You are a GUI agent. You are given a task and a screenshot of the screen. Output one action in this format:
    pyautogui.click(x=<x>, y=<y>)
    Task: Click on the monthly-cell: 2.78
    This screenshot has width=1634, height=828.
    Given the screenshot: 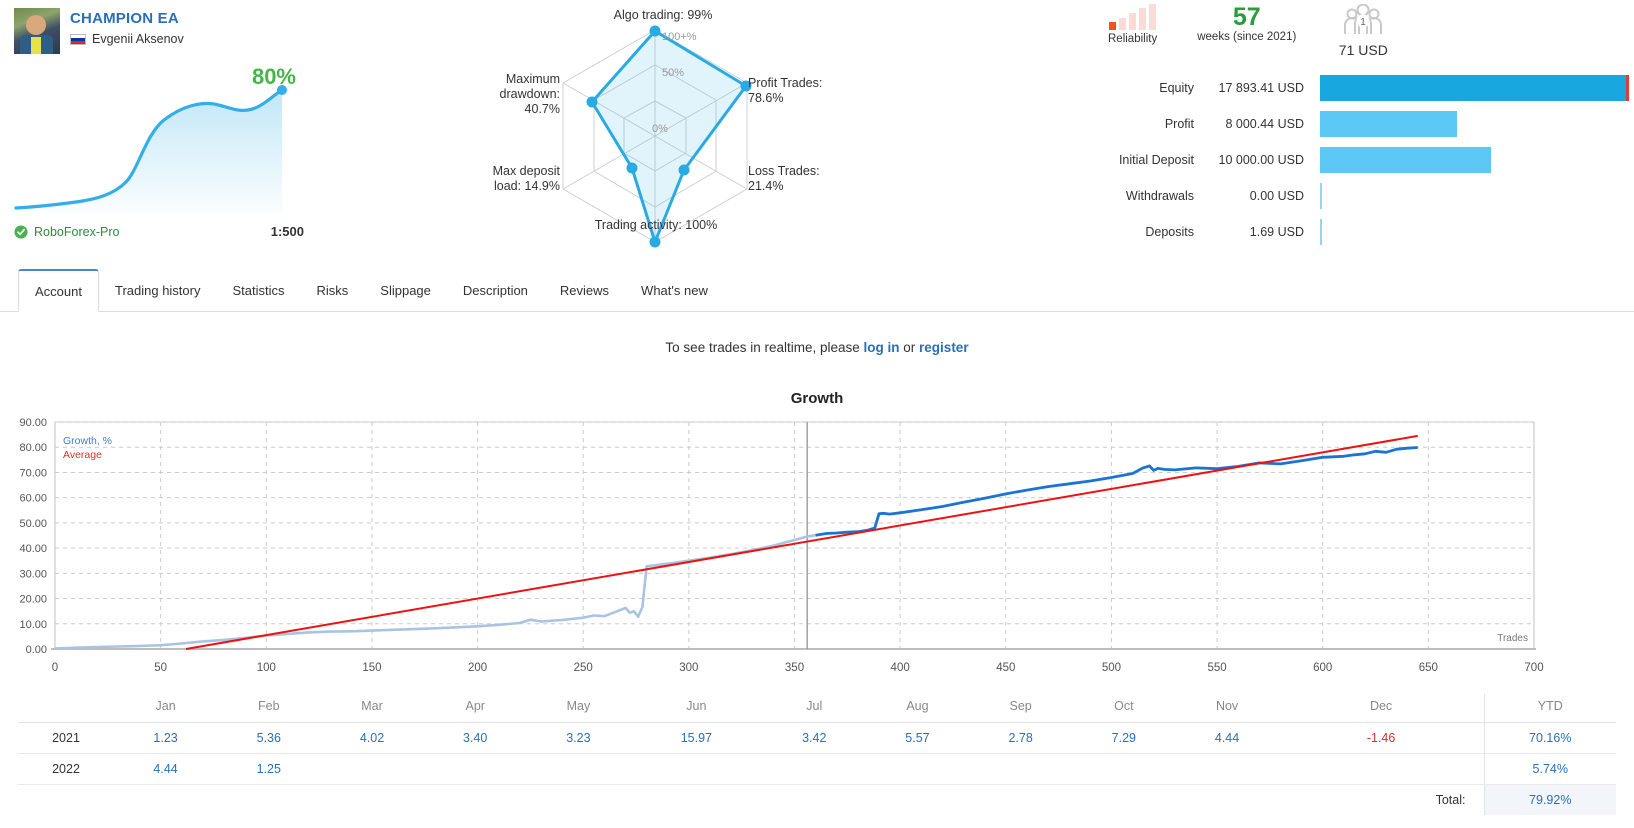 What is the action you would take?
    pyautogui.click(x=1021, y=738)
    